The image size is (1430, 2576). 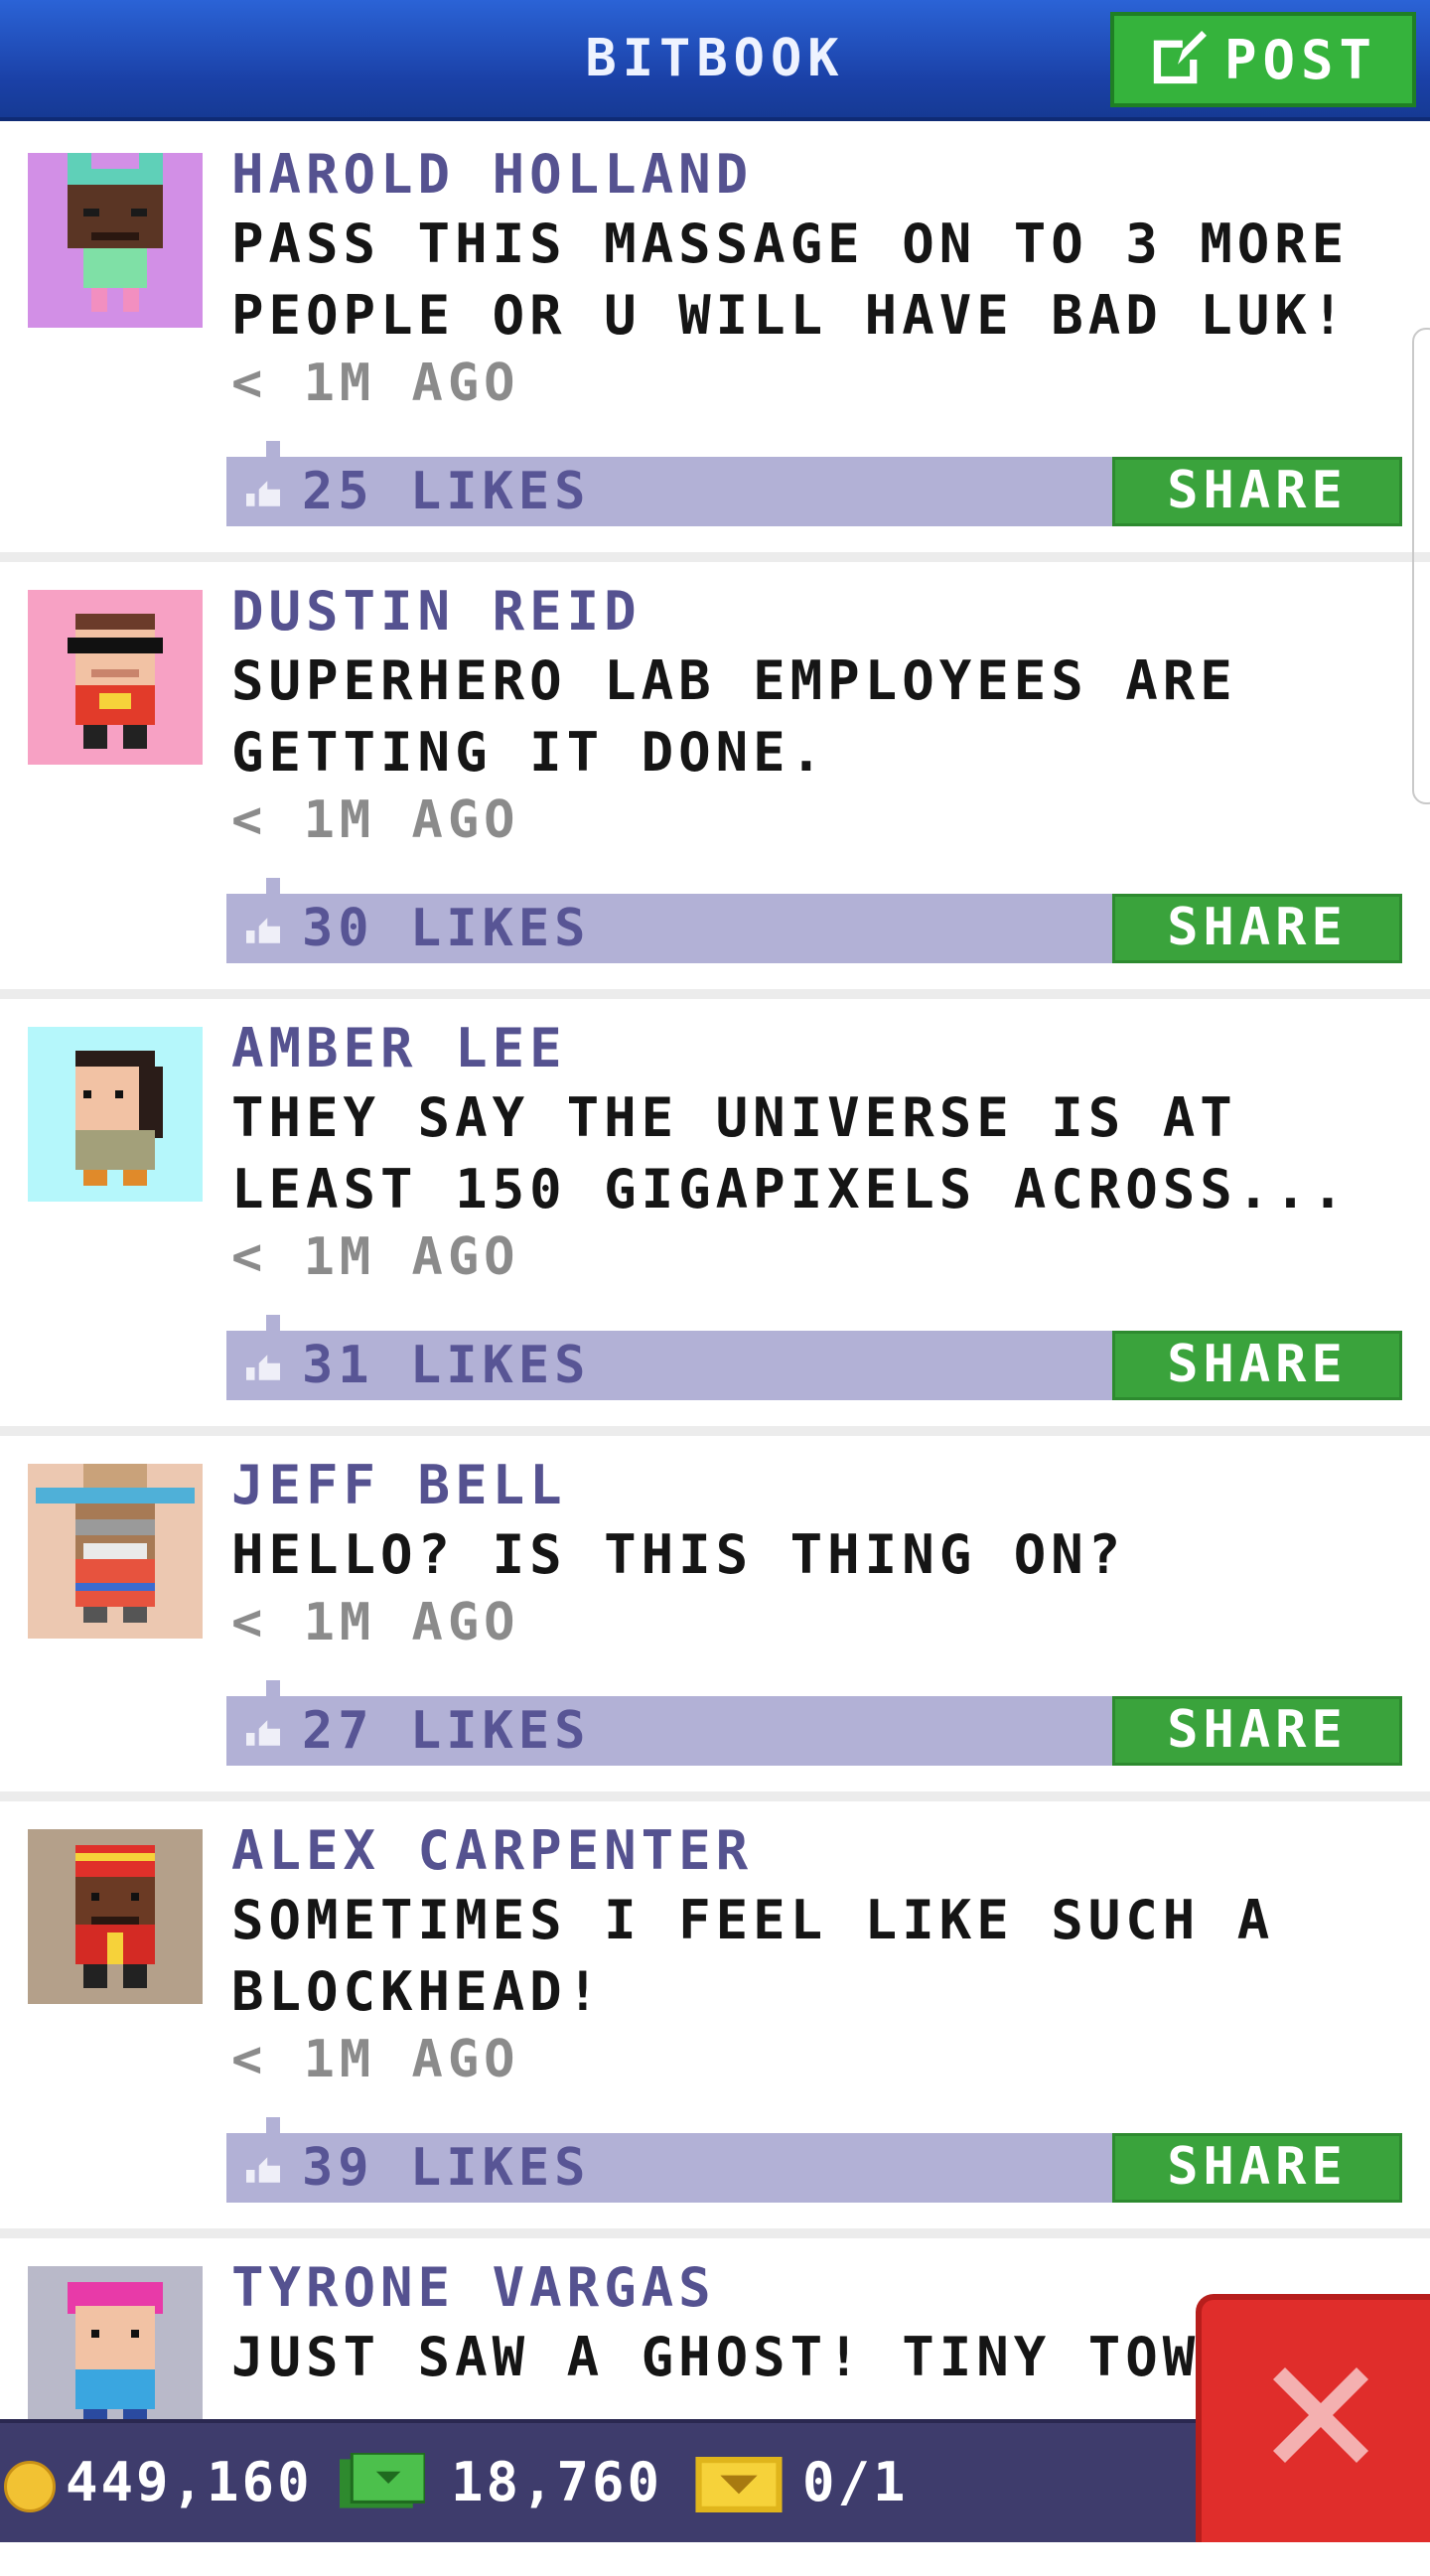 What do you see at coordinates (753, 1956) in the screenshot?
I see `post-message: SOMETIMES I FEEL LIKE SUCH A BLOCKHEAD!` at bounding box center [753, 1956].